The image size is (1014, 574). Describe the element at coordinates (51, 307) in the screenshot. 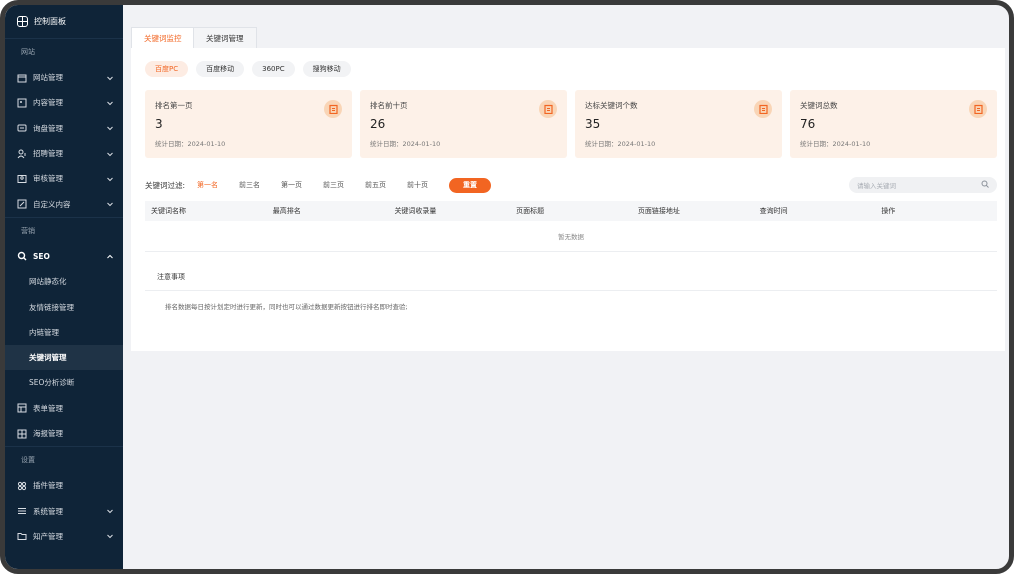

I see `sidebar-item-label: 友情链接管理` at that location.